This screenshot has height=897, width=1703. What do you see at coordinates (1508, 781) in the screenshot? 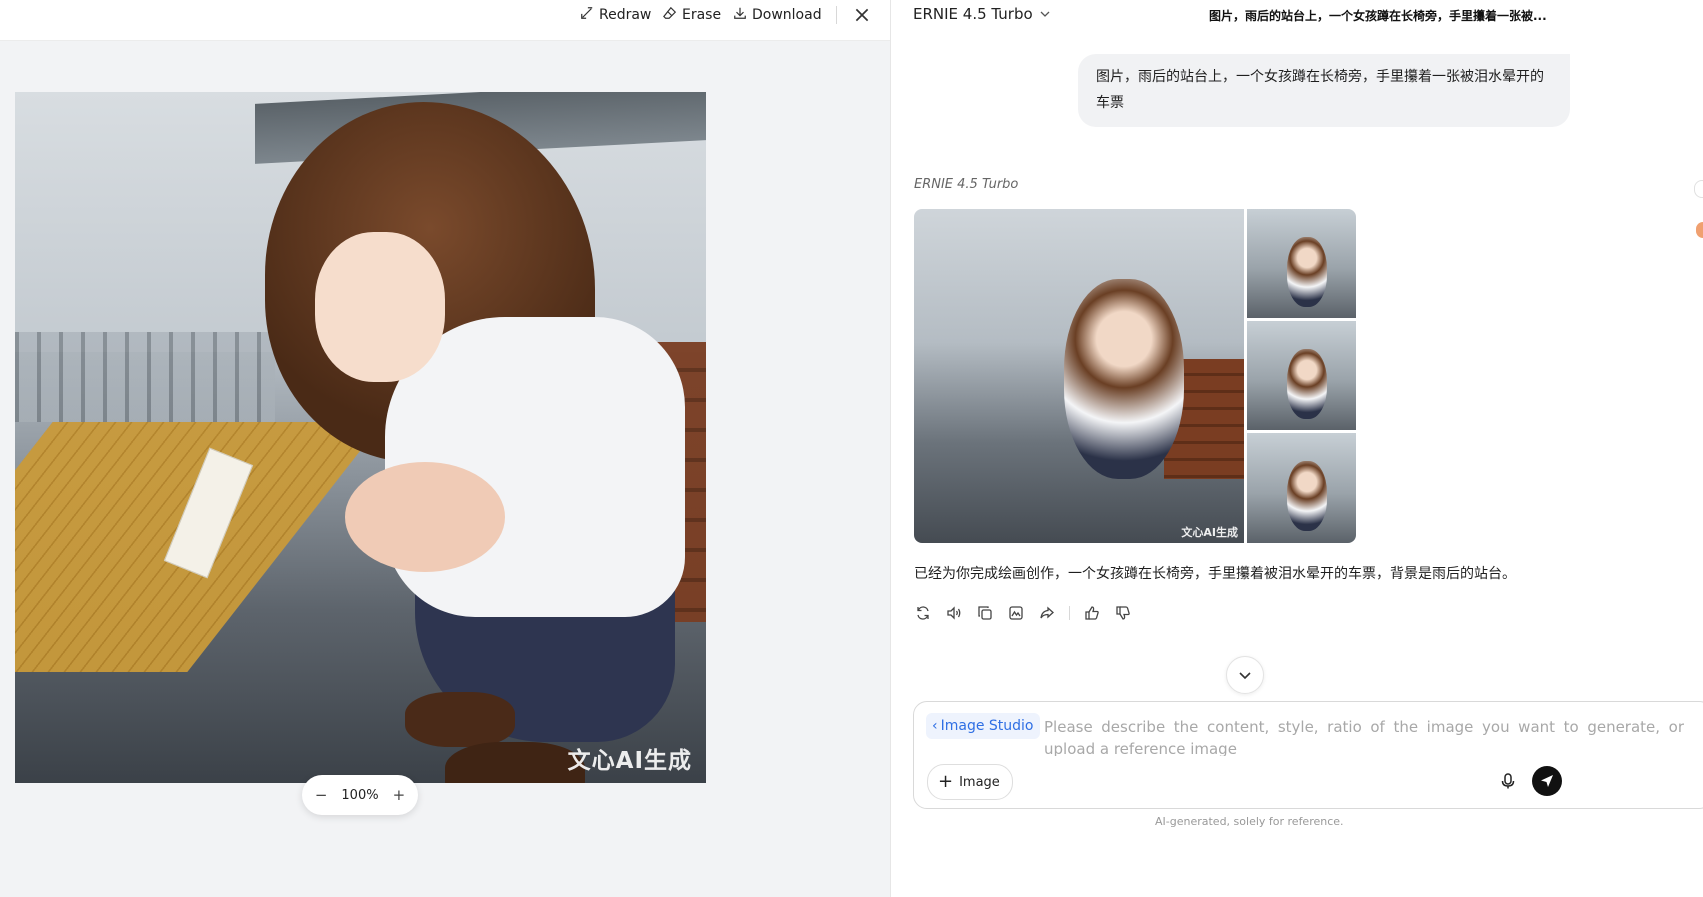
I see `microphone-icon` at bounding box center [1508, 781].